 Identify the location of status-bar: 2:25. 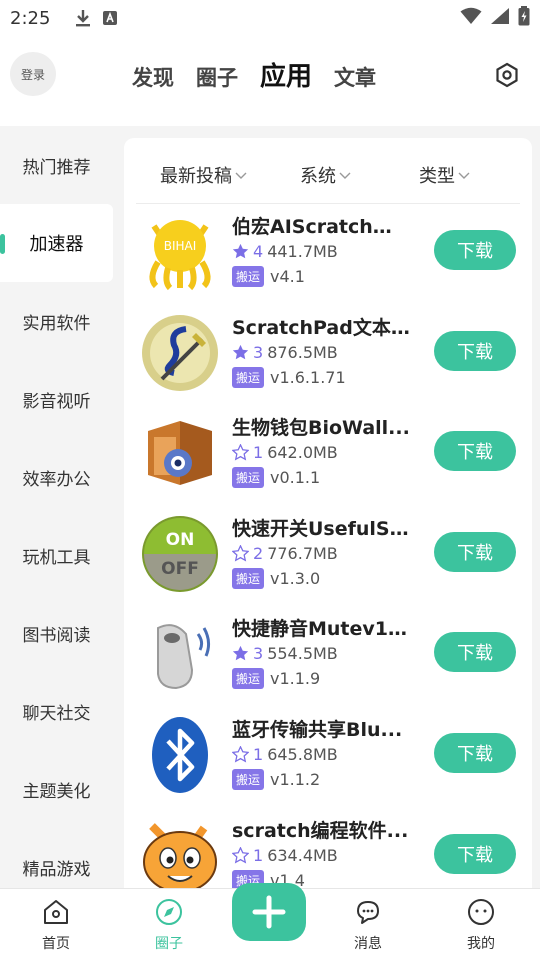
(270, 18).